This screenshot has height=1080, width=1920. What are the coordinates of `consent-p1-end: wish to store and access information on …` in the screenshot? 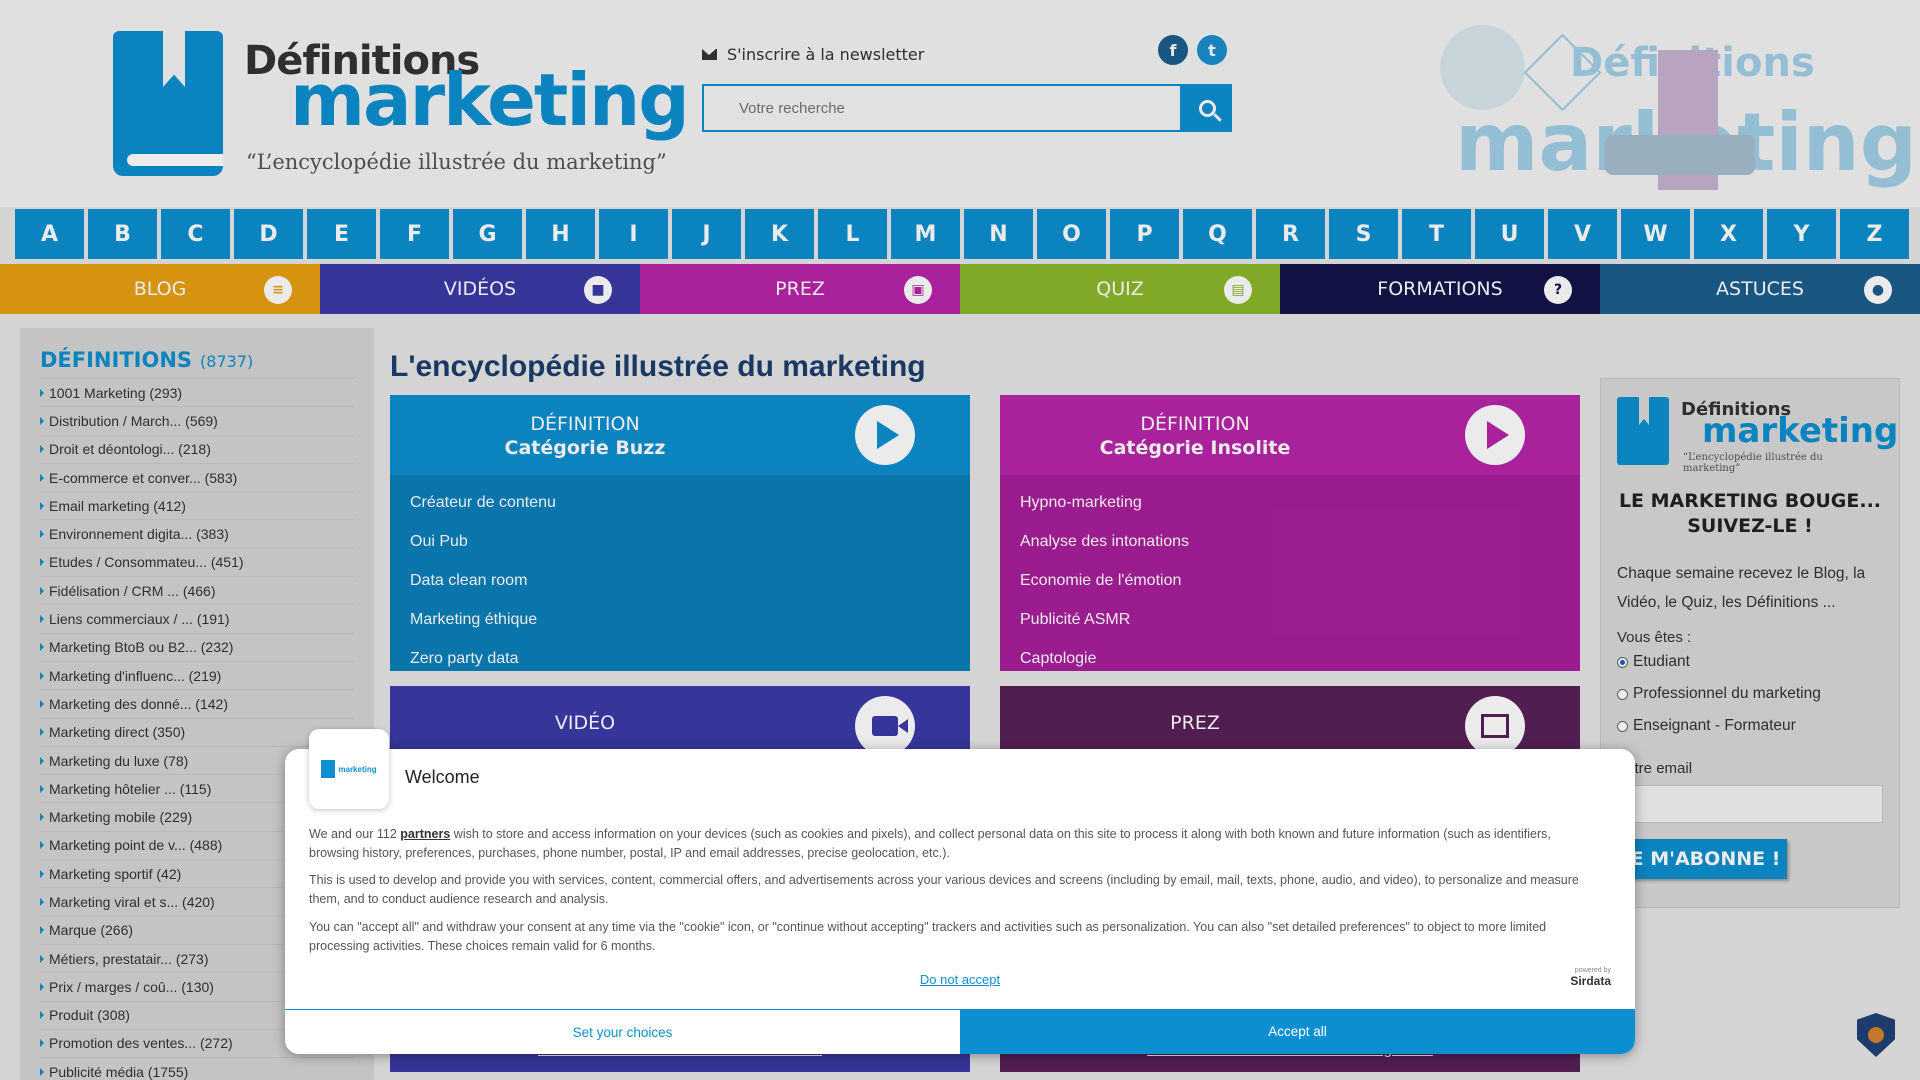 It's located at (930, 843).